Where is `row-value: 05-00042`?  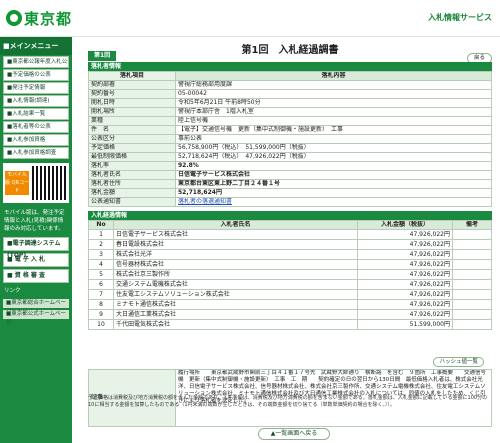 row-value: 05-00042 is located at coordinates (333, 94).